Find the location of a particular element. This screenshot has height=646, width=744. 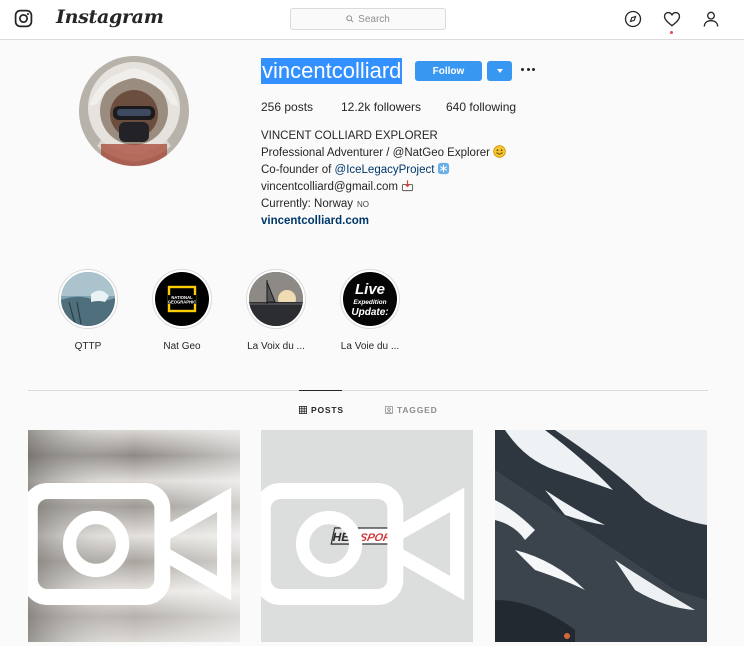

bio-line: vincentcolliard@gmail.com is located at coordinates (337, 187).